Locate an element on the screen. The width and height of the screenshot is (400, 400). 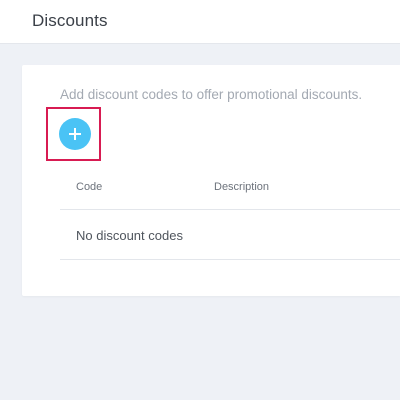
table-empty-row: No discount codes is located at coordinates (230, 235).